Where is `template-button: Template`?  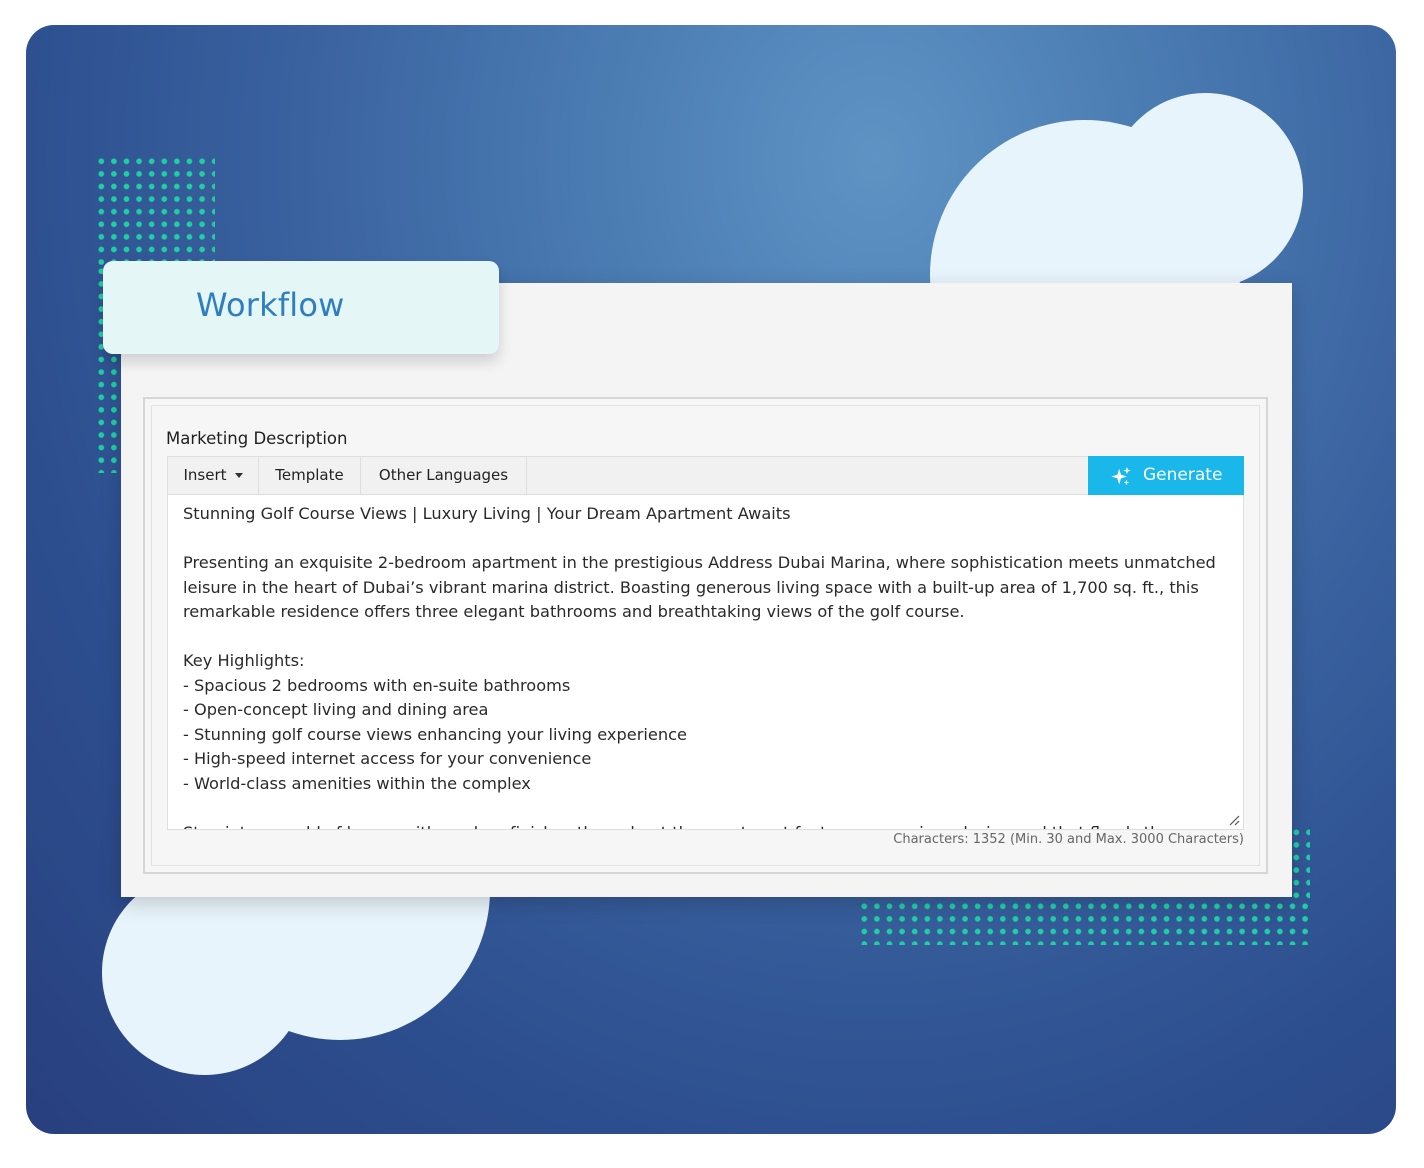
template-button: Template is located at coordinates (310, 475).